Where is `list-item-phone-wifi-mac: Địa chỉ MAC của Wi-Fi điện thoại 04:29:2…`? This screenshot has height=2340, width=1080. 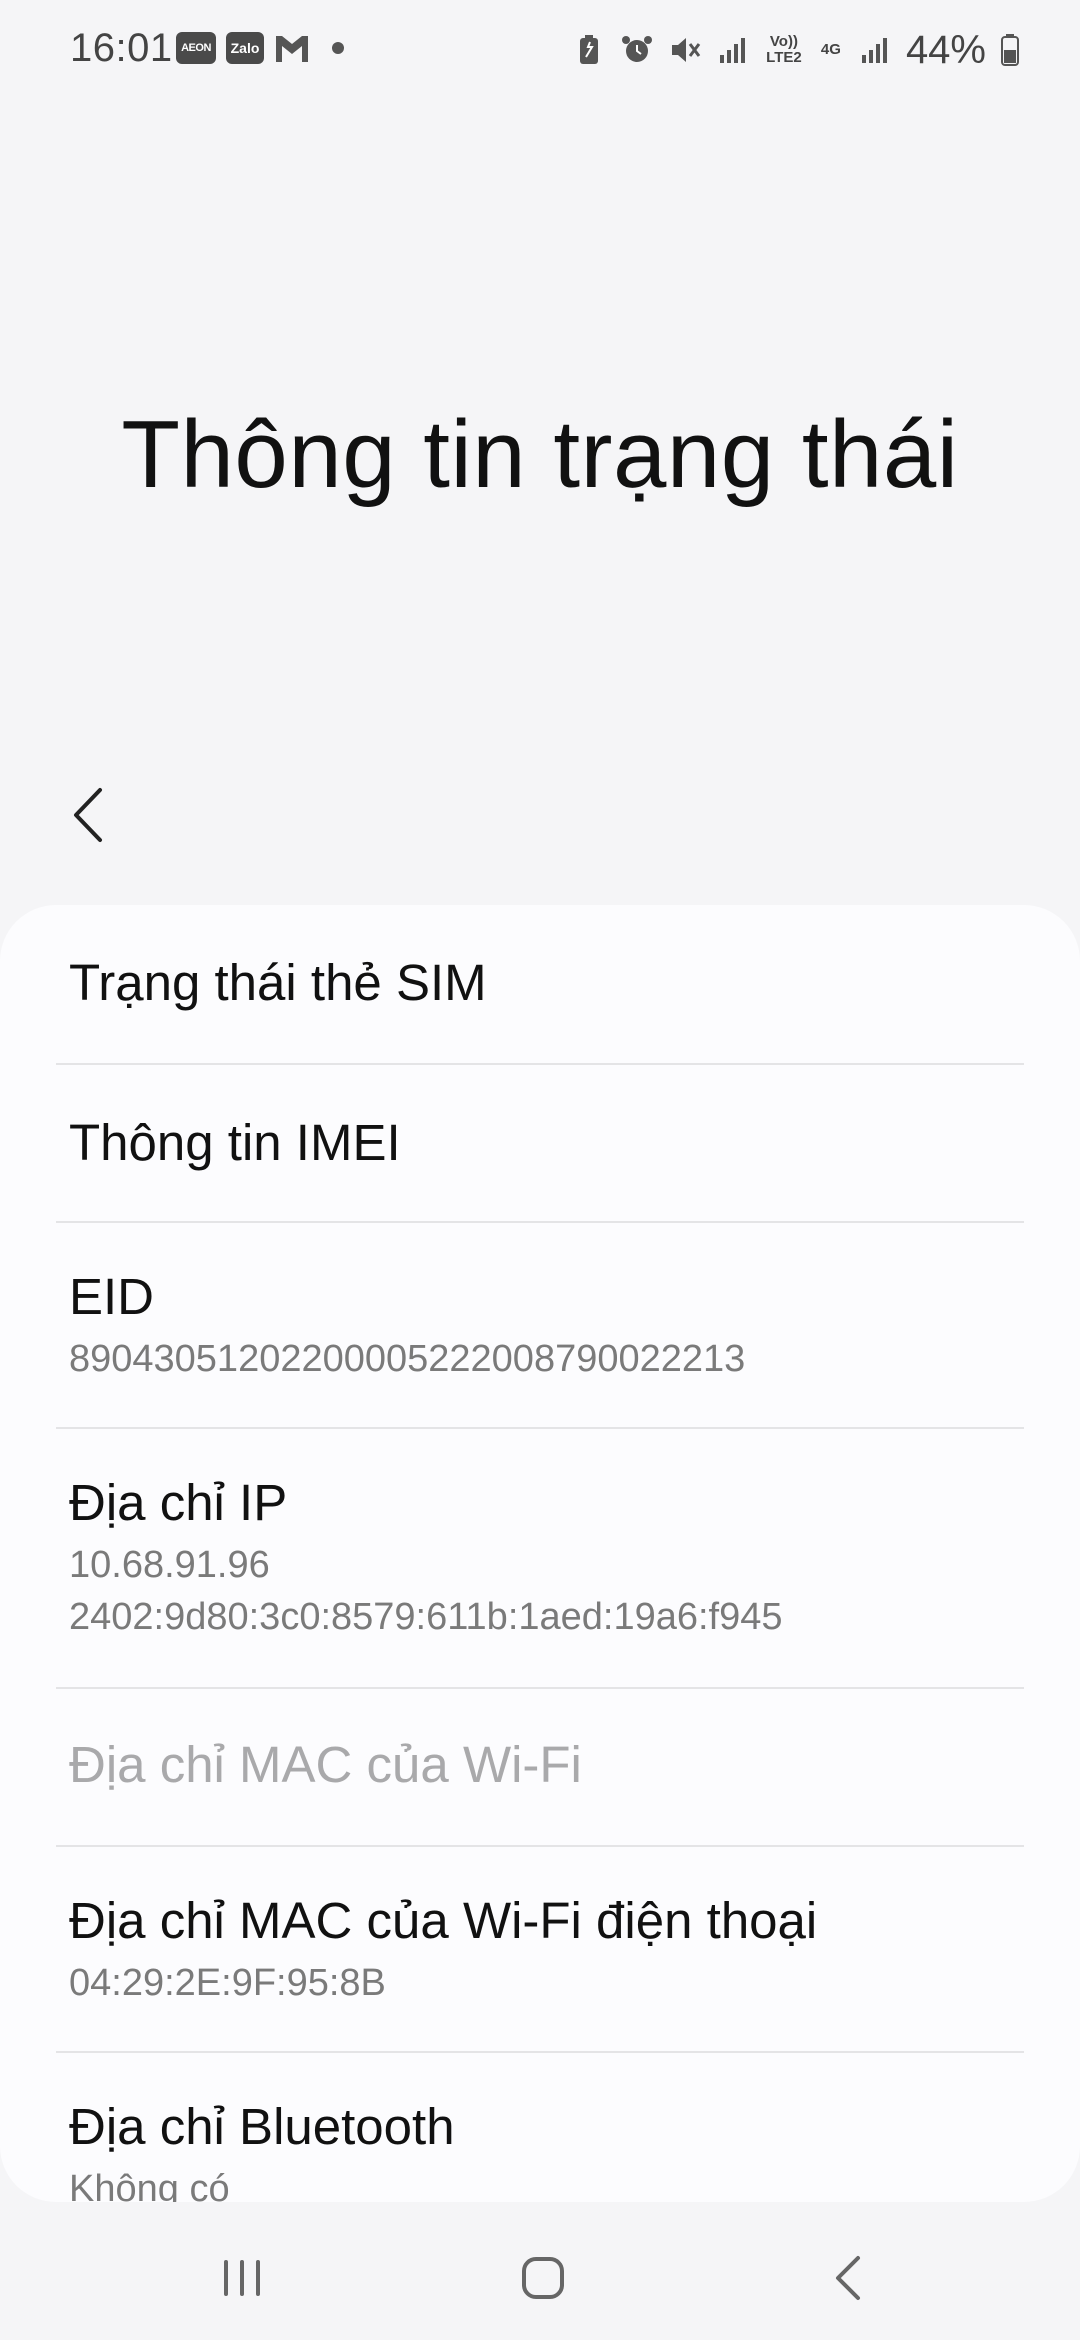
list-item-phone-wifi-mac: Địa chỉ MAC của Wi-Fi điện thoại 04:29:2… is located at coordinates (540, 1949).